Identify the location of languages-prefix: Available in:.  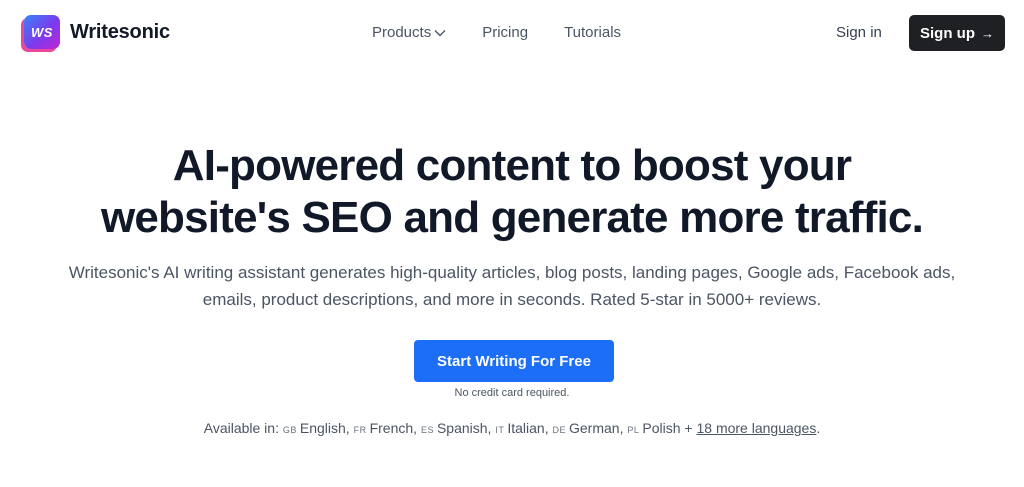
(241, 428).